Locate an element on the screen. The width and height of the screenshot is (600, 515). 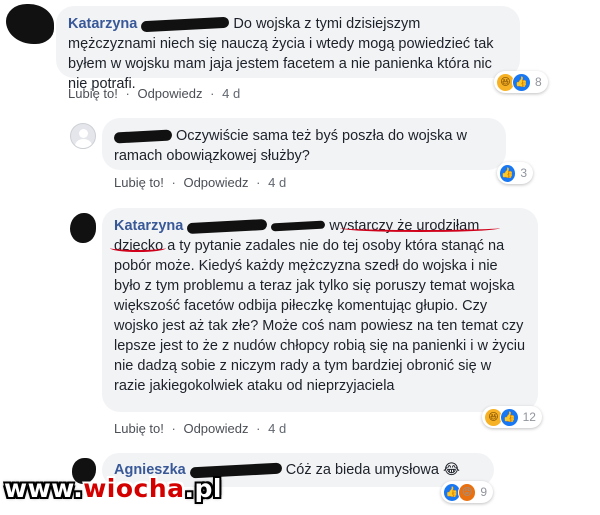
watermark-accent: wiocha is located at coordinates (134, 488).